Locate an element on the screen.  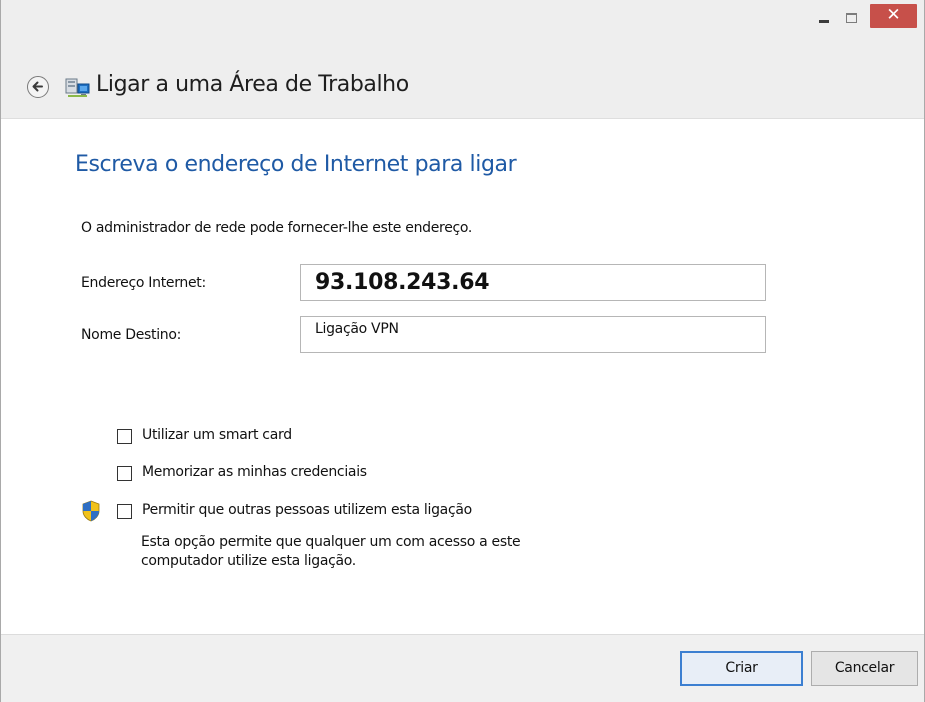
close-icon: ✕ is located at coordinates (893, 15).